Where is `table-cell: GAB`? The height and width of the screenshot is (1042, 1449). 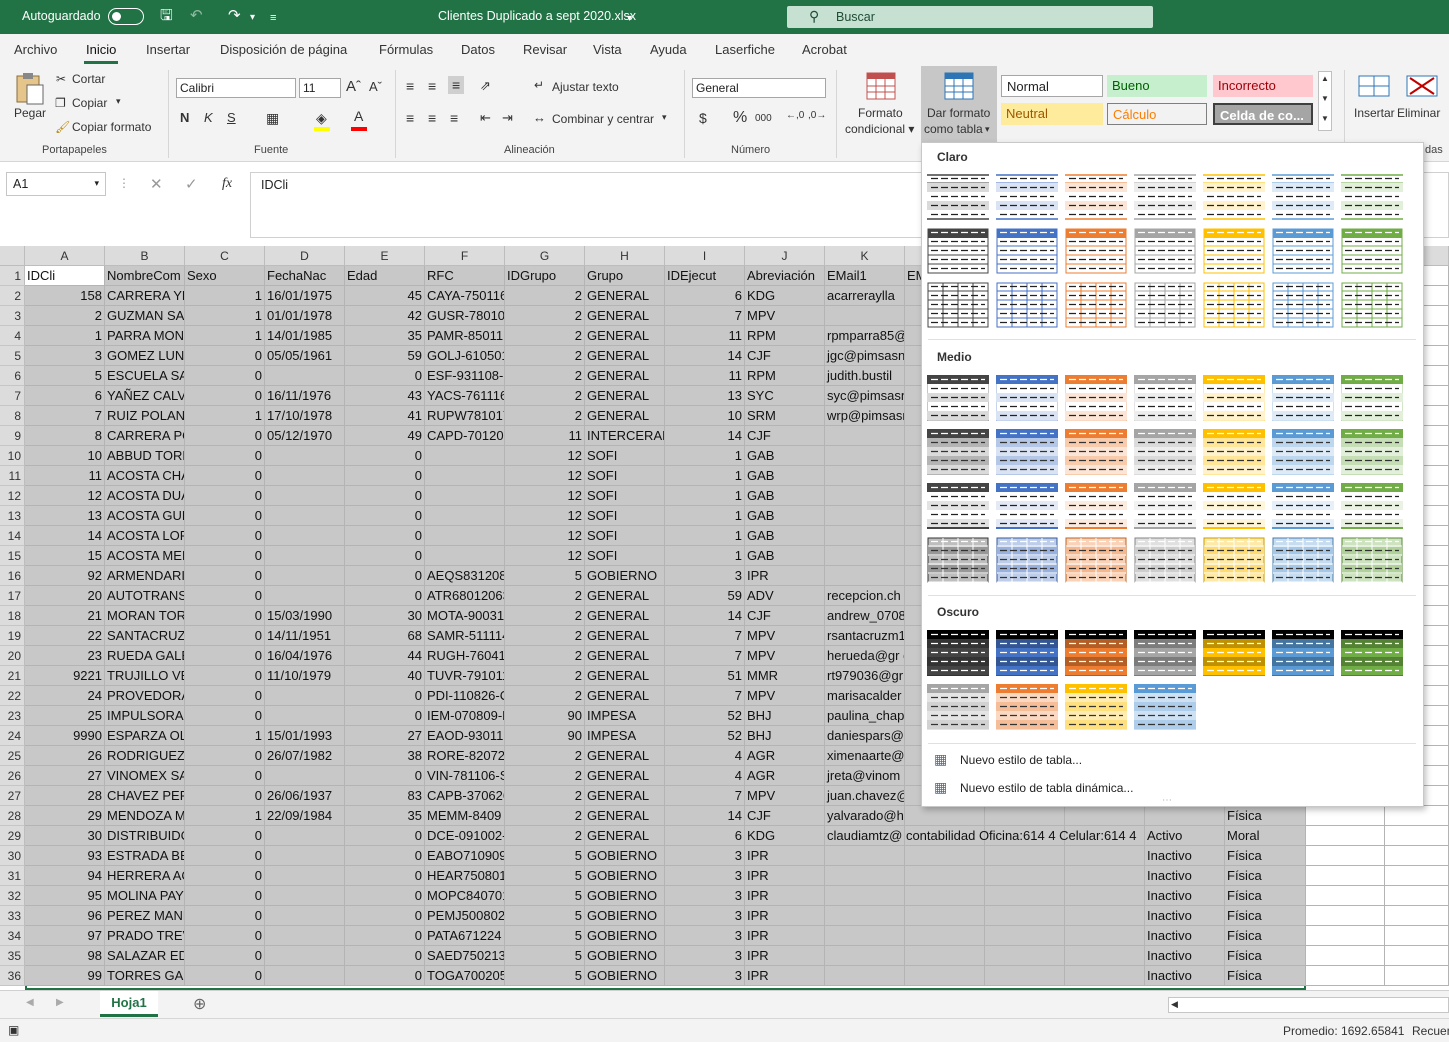 table-cell: GAB is located at coordinates (785, 516).